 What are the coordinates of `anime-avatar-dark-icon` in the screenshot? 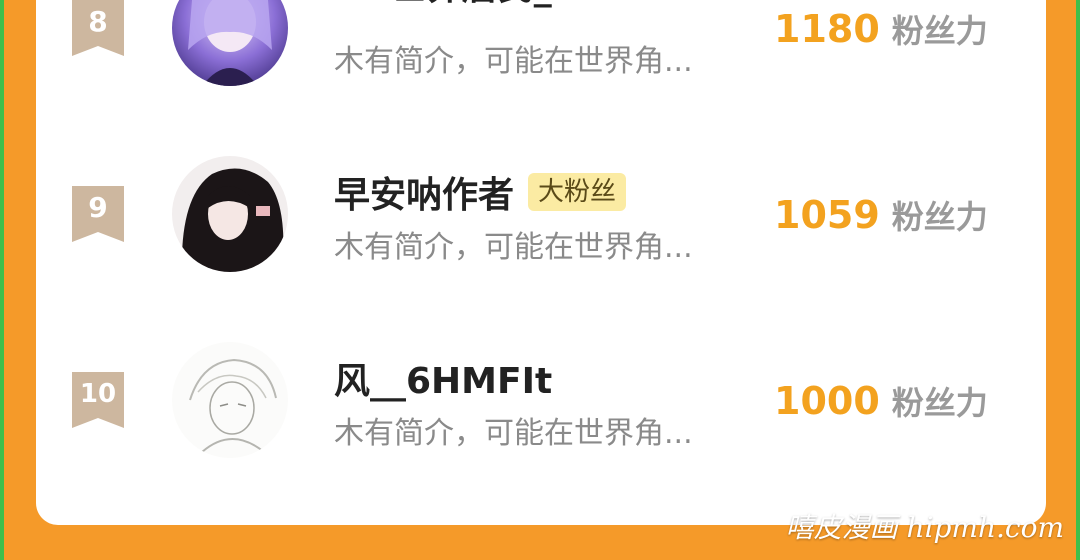 It's located at (230, 214).